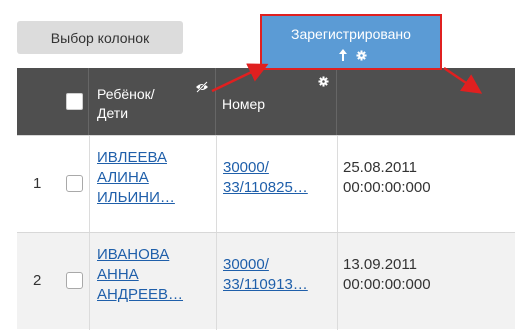 The image size is (515, 330). I want to click on child-name-line: АННА, so click(118, 274).